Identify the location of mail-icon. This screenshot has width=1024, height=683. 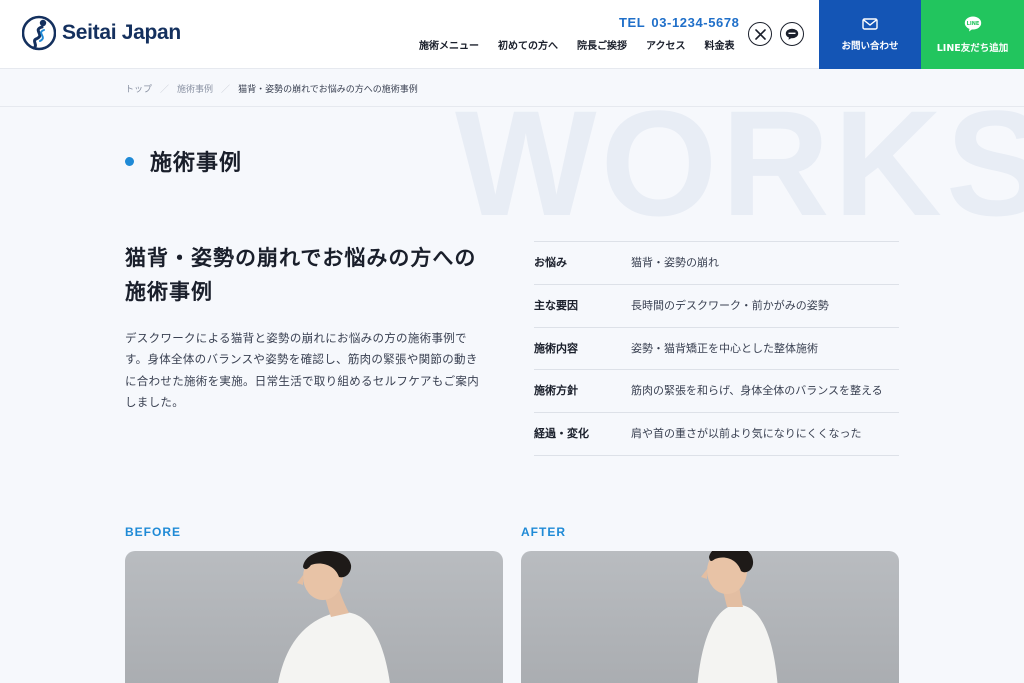
(870, 23).